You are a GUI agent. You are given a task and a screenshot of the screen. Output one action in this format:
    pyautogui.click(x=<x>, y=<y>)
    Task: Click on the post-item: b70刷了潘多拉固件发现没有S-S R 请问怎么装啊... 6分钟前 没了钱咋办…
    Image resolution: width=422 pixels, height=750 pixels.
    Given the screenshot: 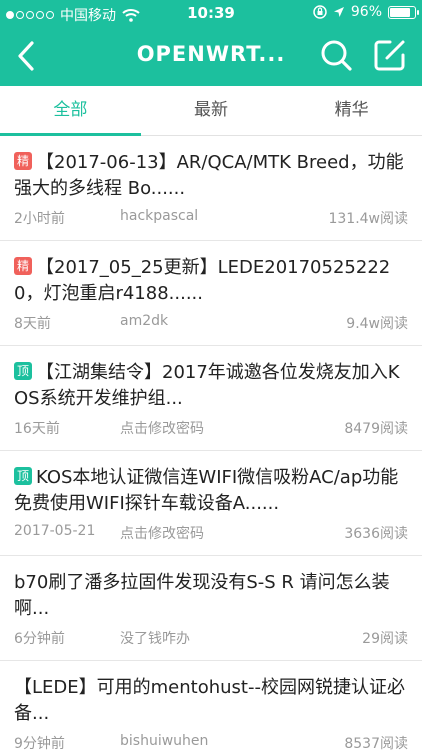 What is the action you would take?
    pyautogui.click(x=211, y=608)
    